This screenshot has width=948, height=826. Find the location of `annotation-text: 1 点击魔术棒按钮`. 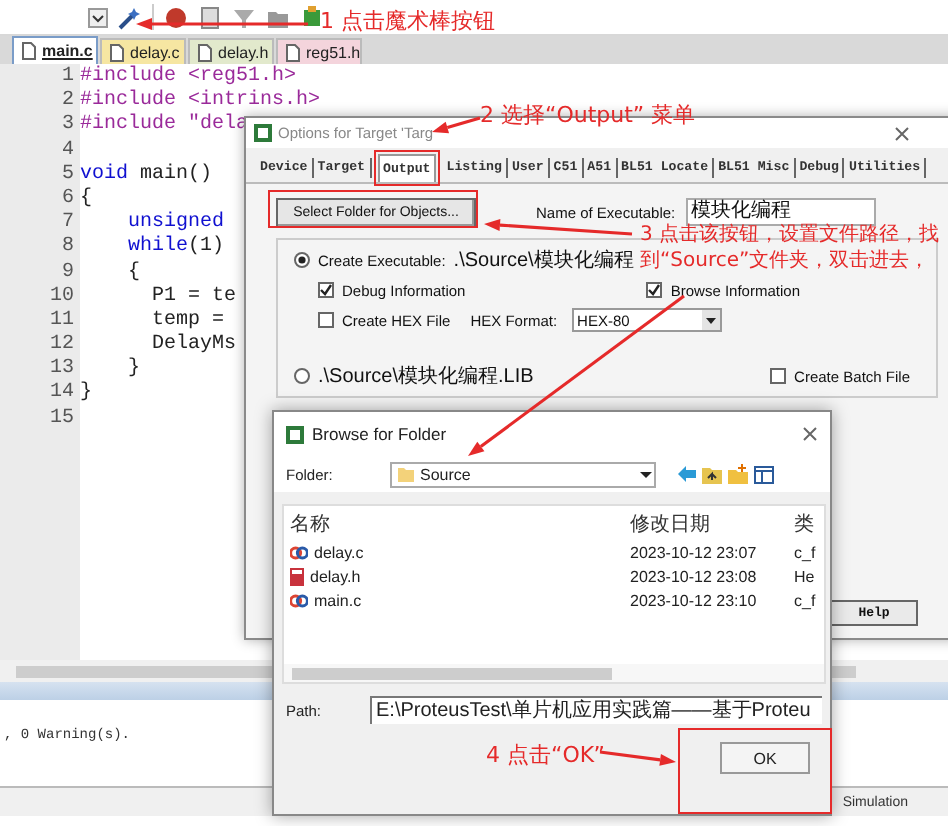

annotation-text: 1 点击魔术棒按钮 is located at coordinates (407, 21).